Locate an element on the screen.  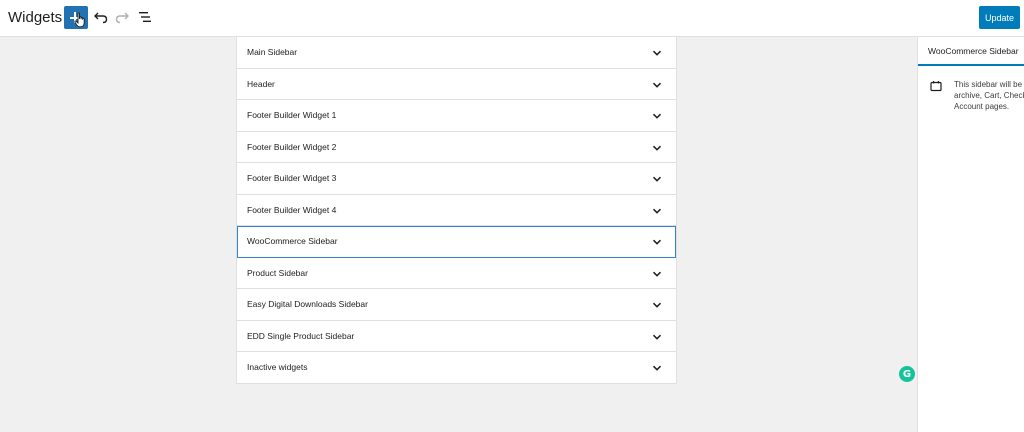
widget-area-main-sidebar: Main Sidebar is located at coordinates (456, 53).